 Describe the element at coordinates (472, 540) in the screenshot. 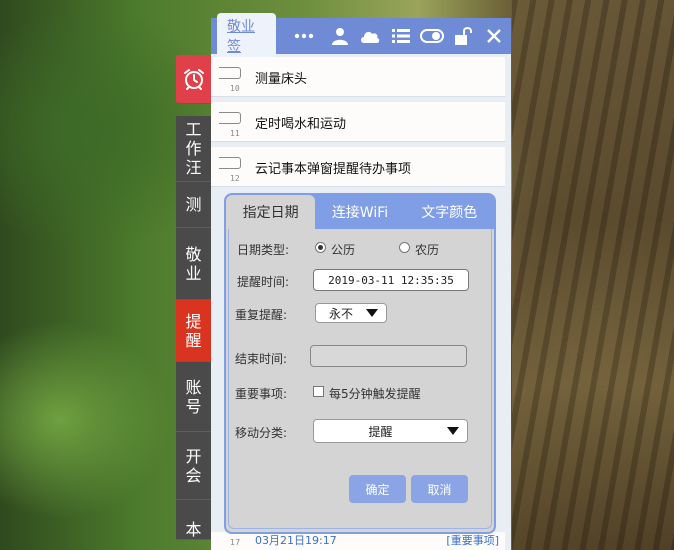

I see `note-tag: [重要事项]` at that location.